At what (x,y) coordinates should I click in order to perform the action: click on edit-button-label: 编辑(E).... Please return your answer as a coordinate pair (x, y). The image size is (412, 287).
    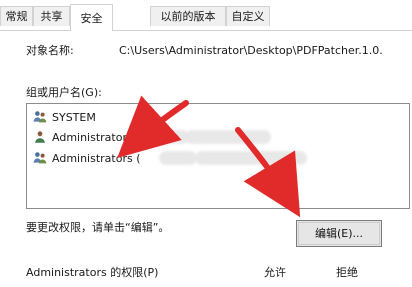
    Looking at the image, I should click on (339, 233).